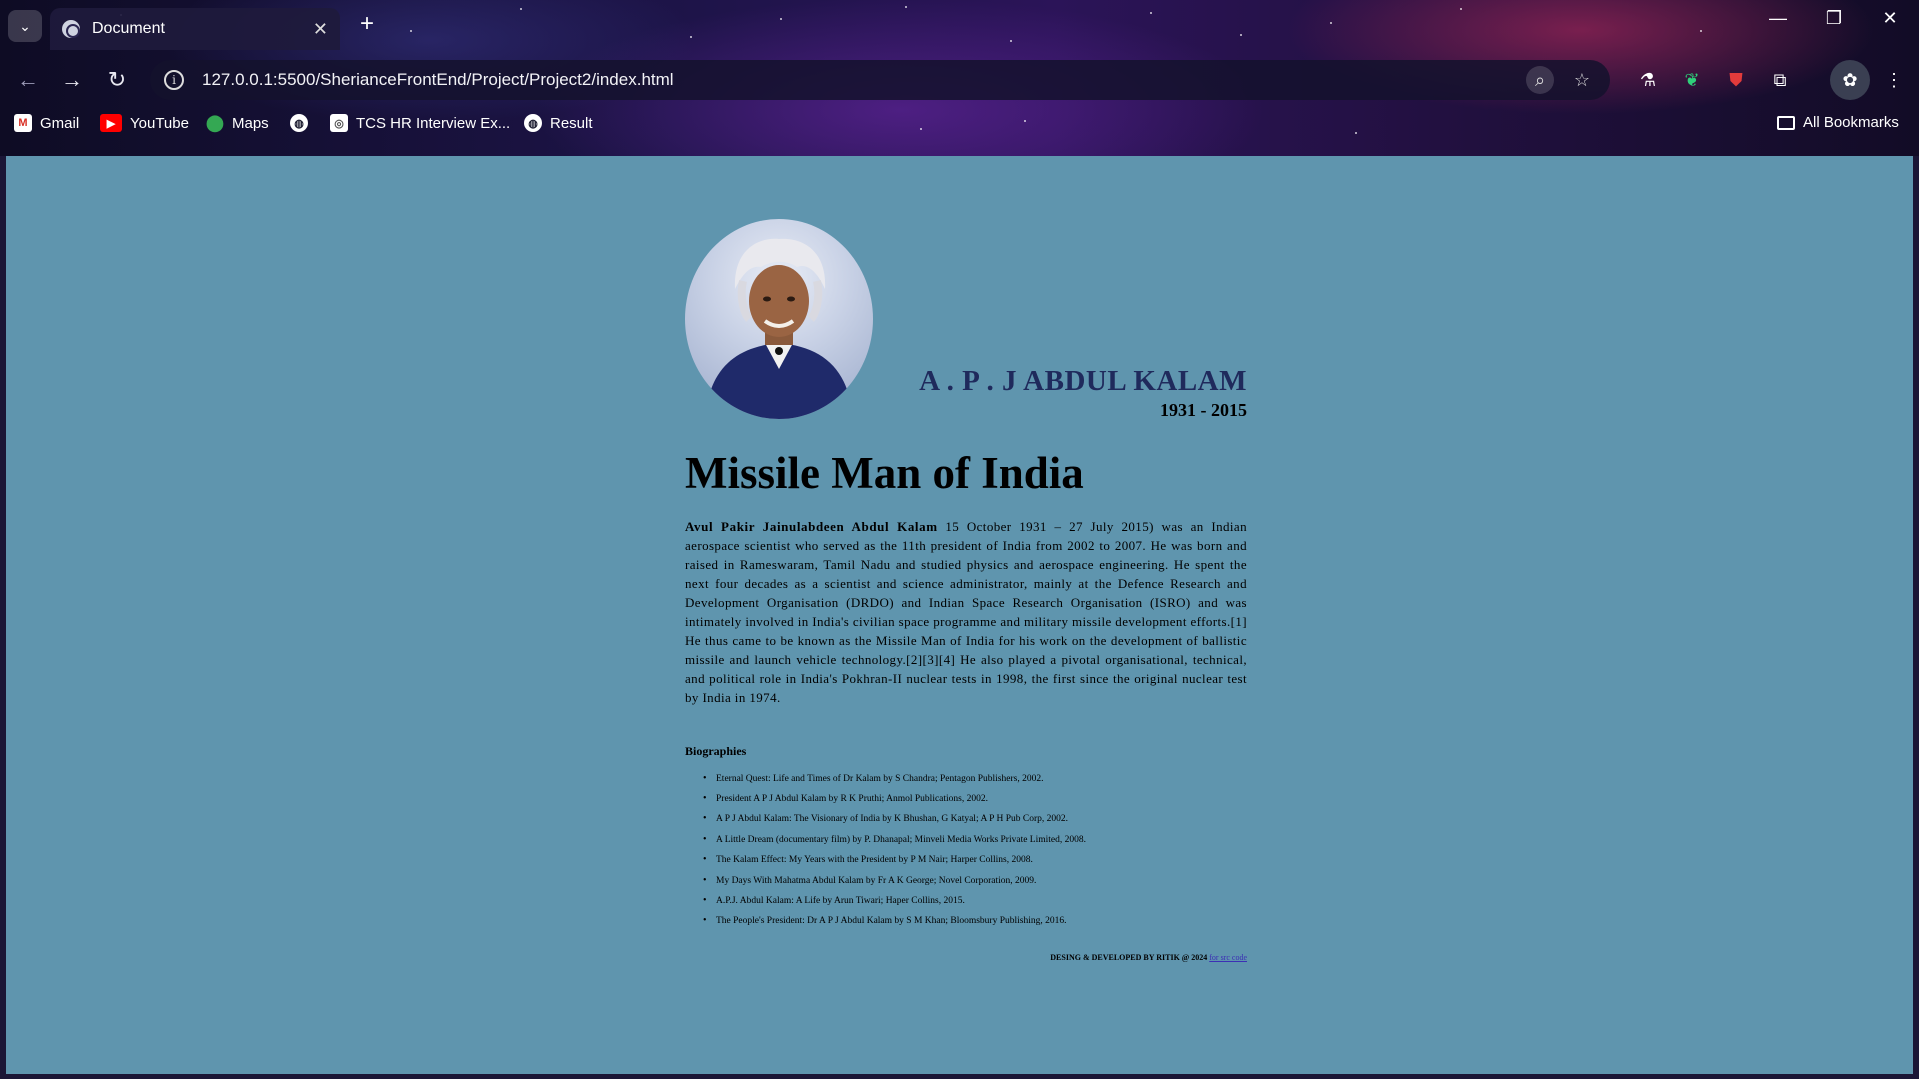  I want to click on ublock-icon: ⛊, so click(1736, 80).